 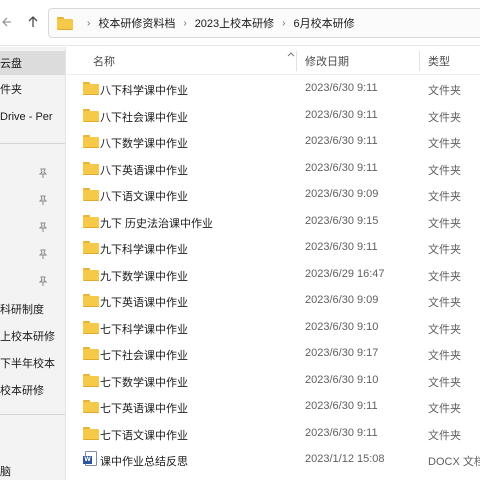 I want to click on sidebar-item-onedrive: Drive - Per, so click(x=32, y=117).